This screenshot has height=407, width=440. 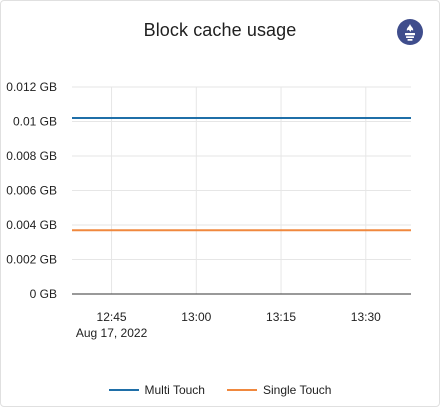 I want to click on legend-label-multi-touch: Multi Touch, so click(x=174, y=390).